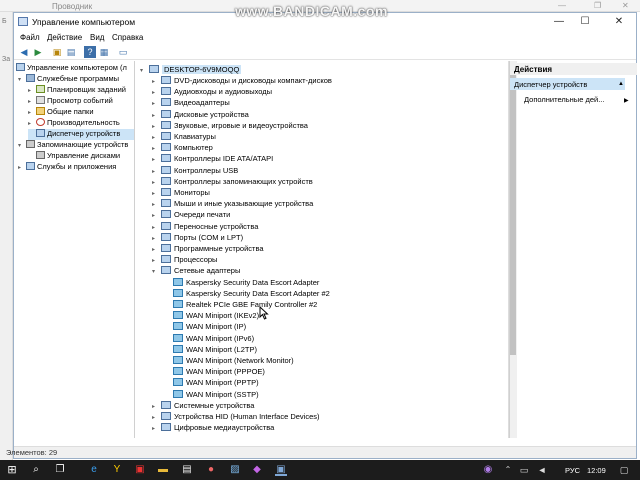 The height and width of the screenshot is (480, 640). I want to click on network-adapter-item: WAN Miniport (SSTP), so click(211, 395).